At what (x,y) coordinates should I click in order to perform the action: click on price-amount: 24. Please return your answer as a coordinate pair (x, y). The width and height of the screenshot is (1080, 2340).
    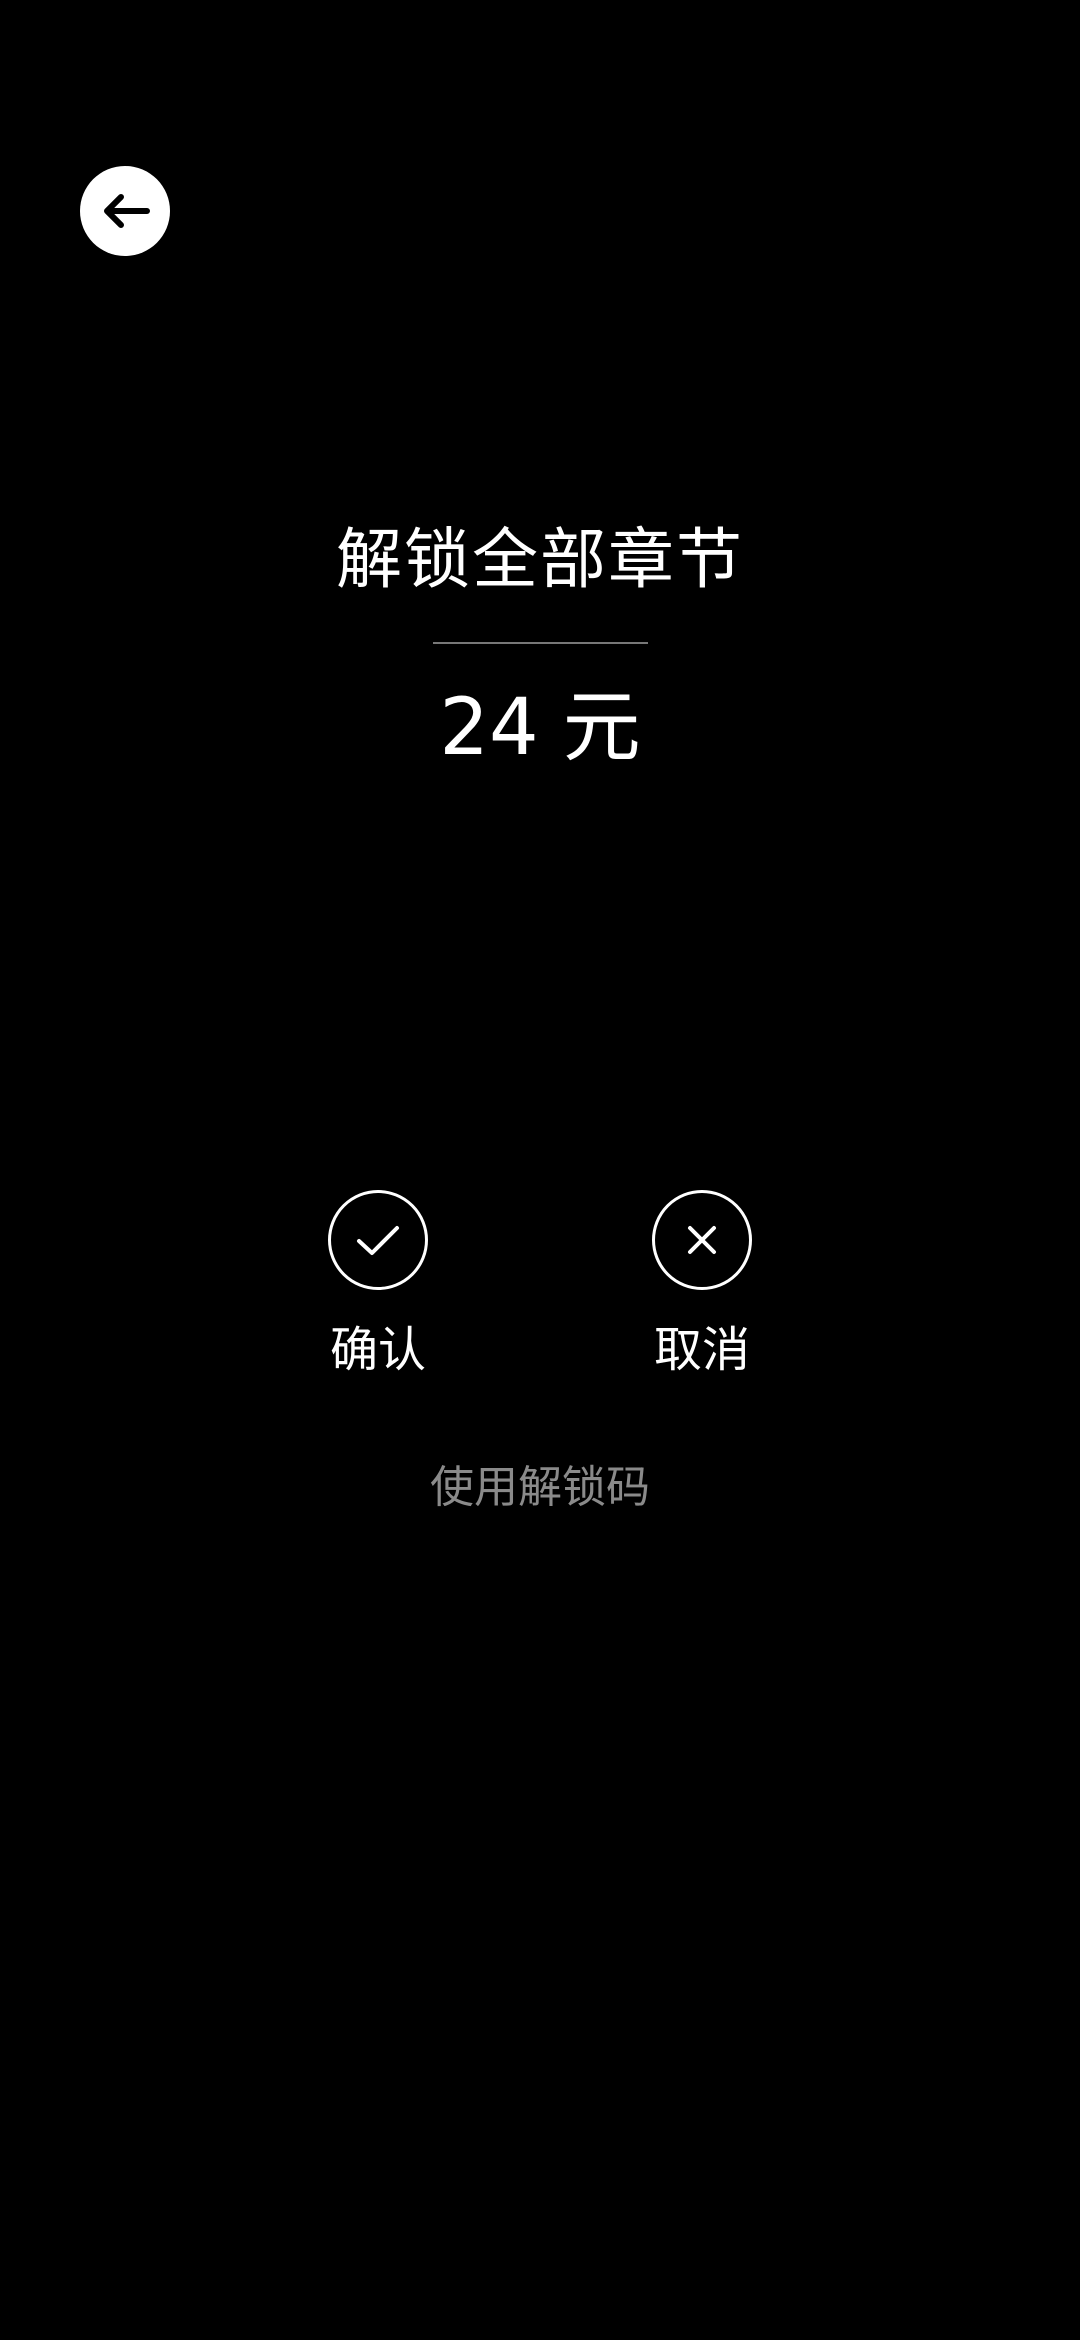
    Looking at the image, I should click on (489, 728).